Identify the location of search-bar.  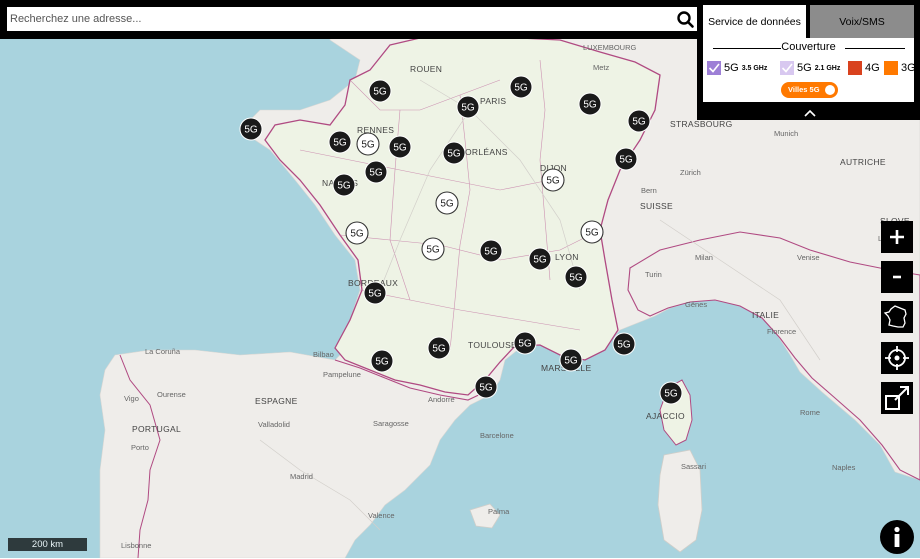
(350, 19).